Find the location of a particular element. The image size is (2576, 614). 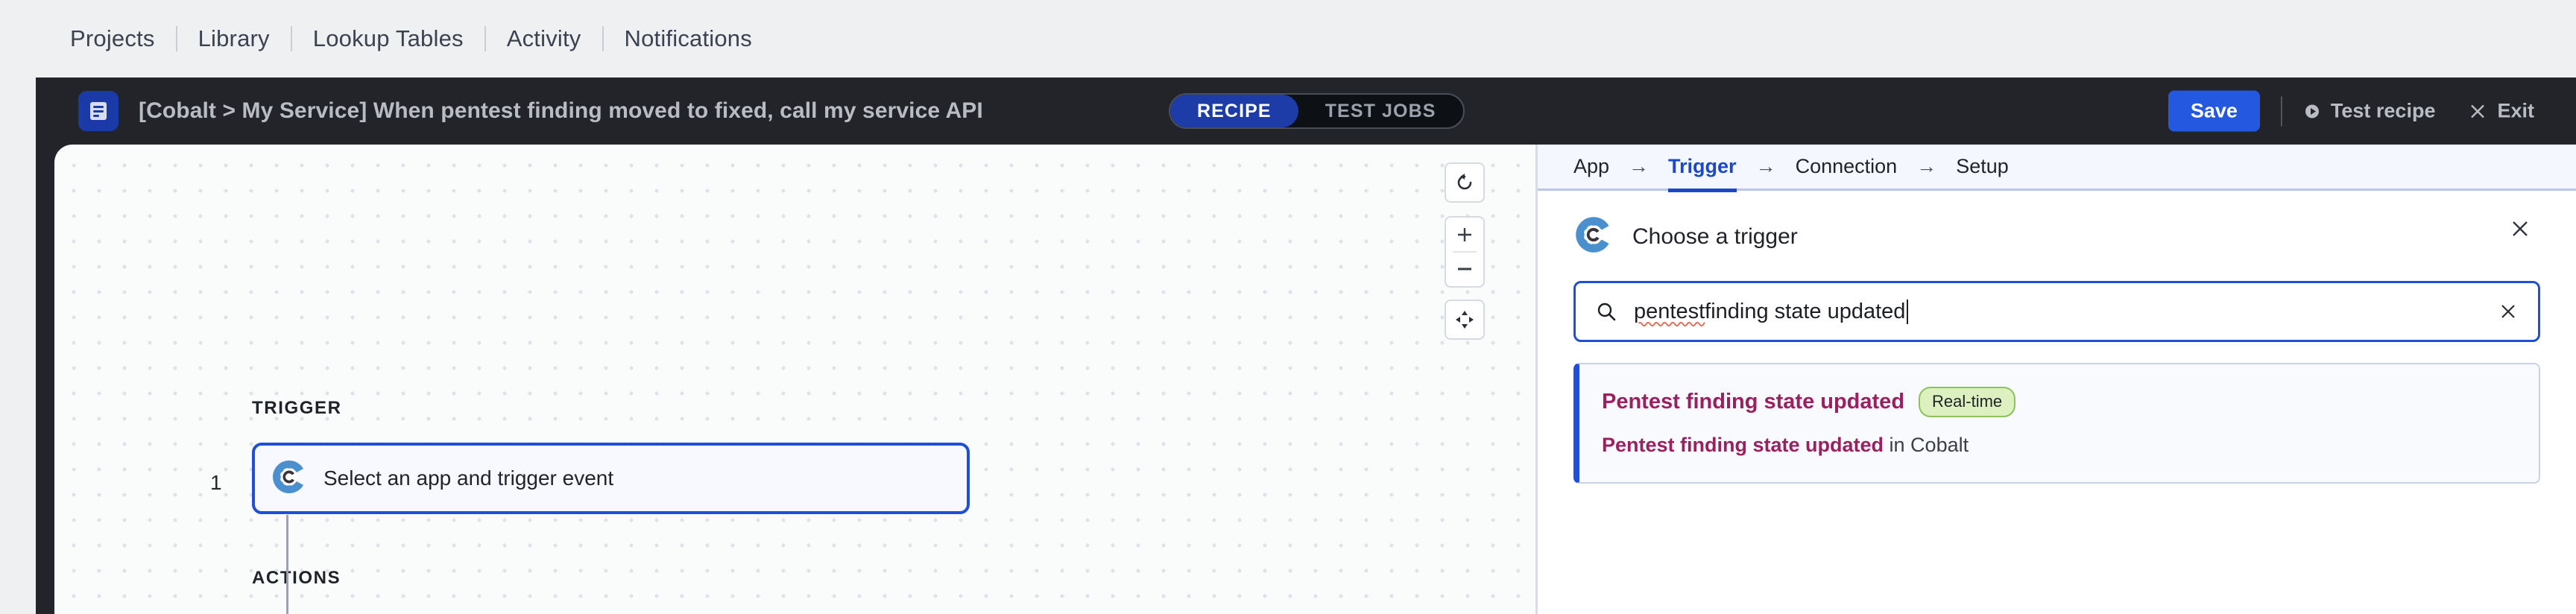

panel-close-button is located at coordinates (2520, 229).